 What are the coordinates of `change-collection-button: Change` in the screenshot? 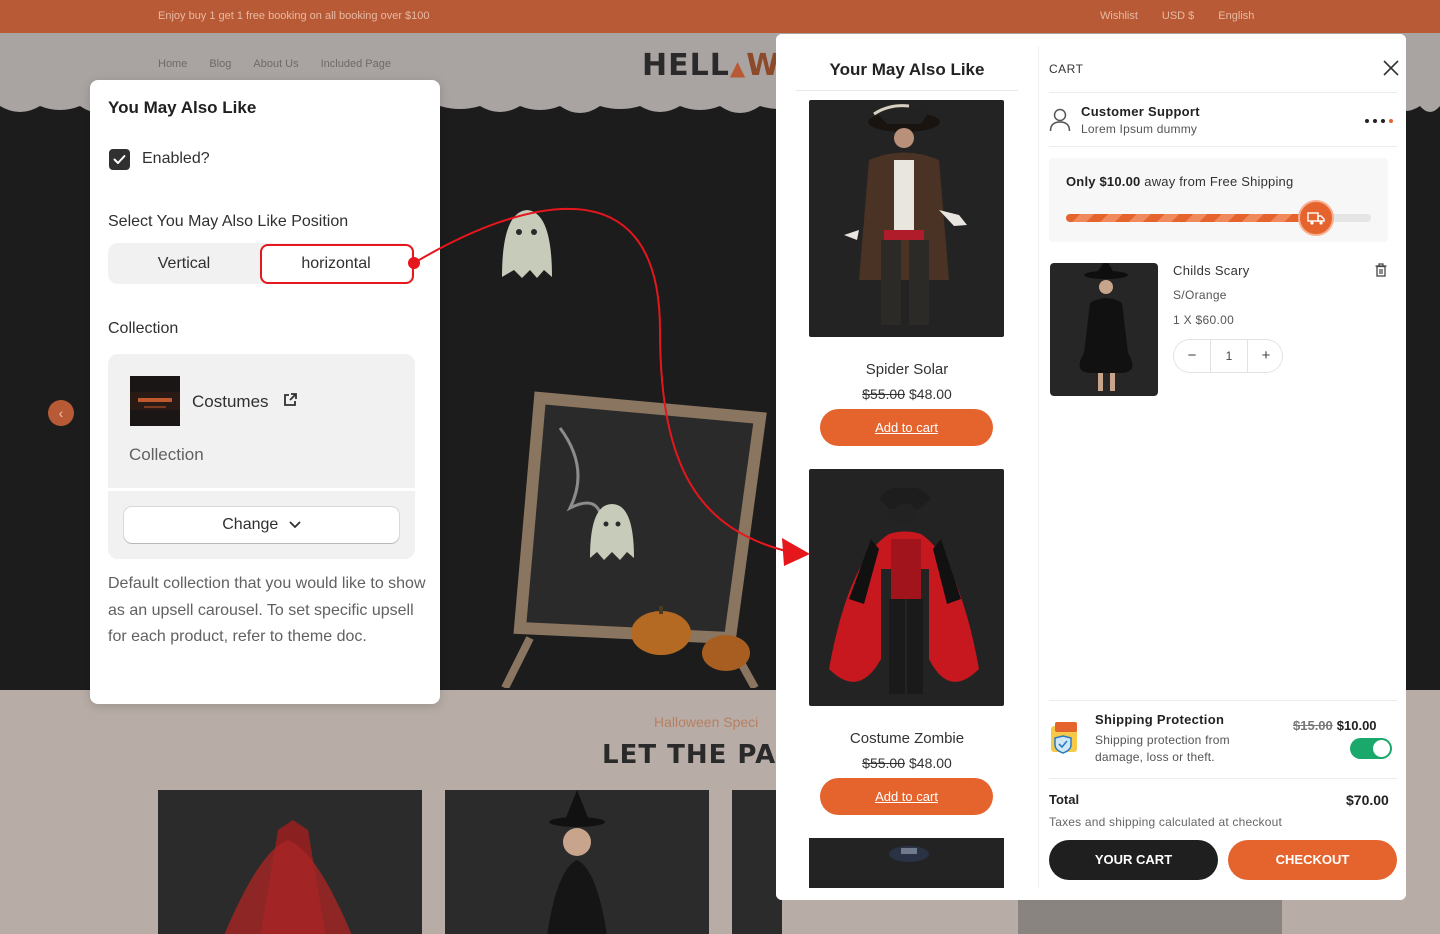 It's located at (261, 525).